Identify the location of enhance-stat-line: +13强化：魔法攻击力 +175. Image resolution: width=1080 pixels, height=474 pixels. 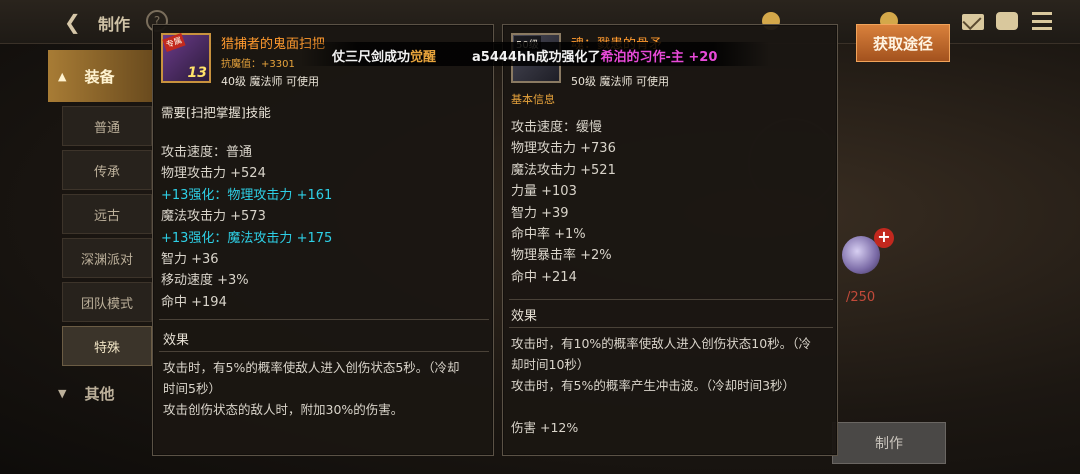
(247, 238).